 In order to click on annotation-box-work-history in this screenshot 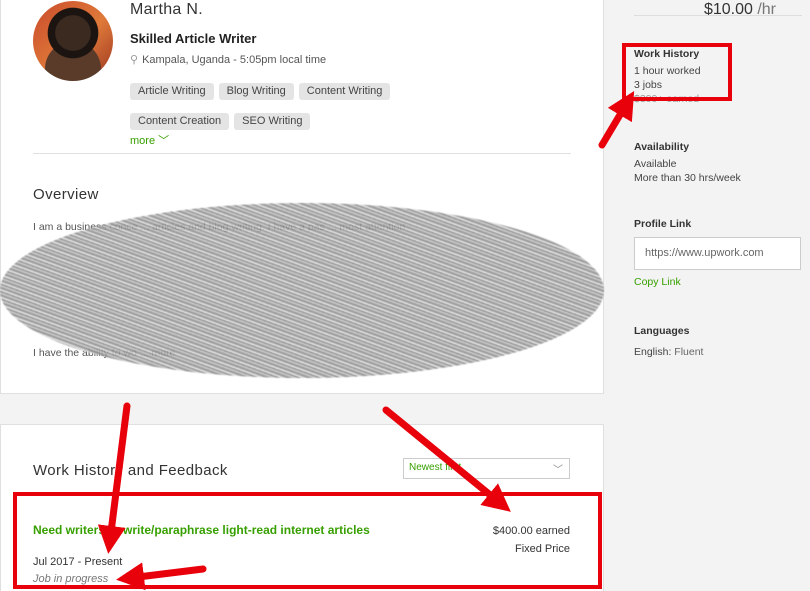, I will do `click(677, 72)`.